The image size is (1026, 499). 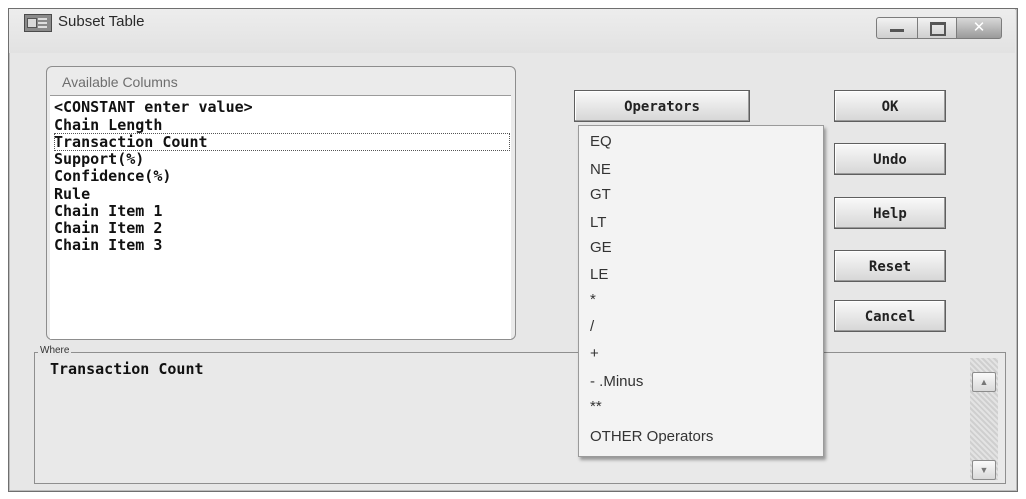 I want to click on help-button: Help, so click(x=890, y=213).